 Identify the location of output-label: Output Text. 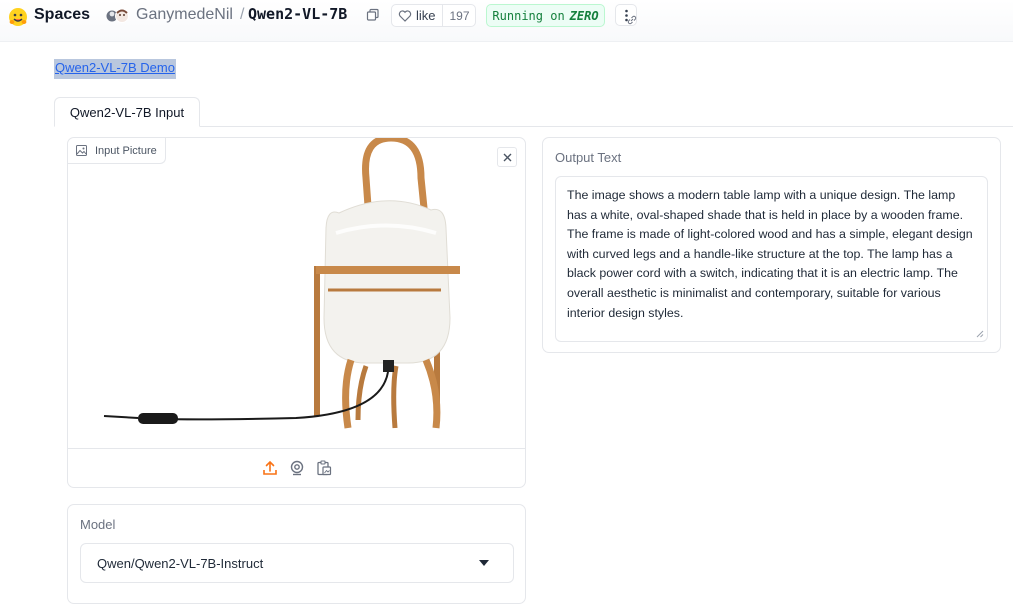
(588, 157).